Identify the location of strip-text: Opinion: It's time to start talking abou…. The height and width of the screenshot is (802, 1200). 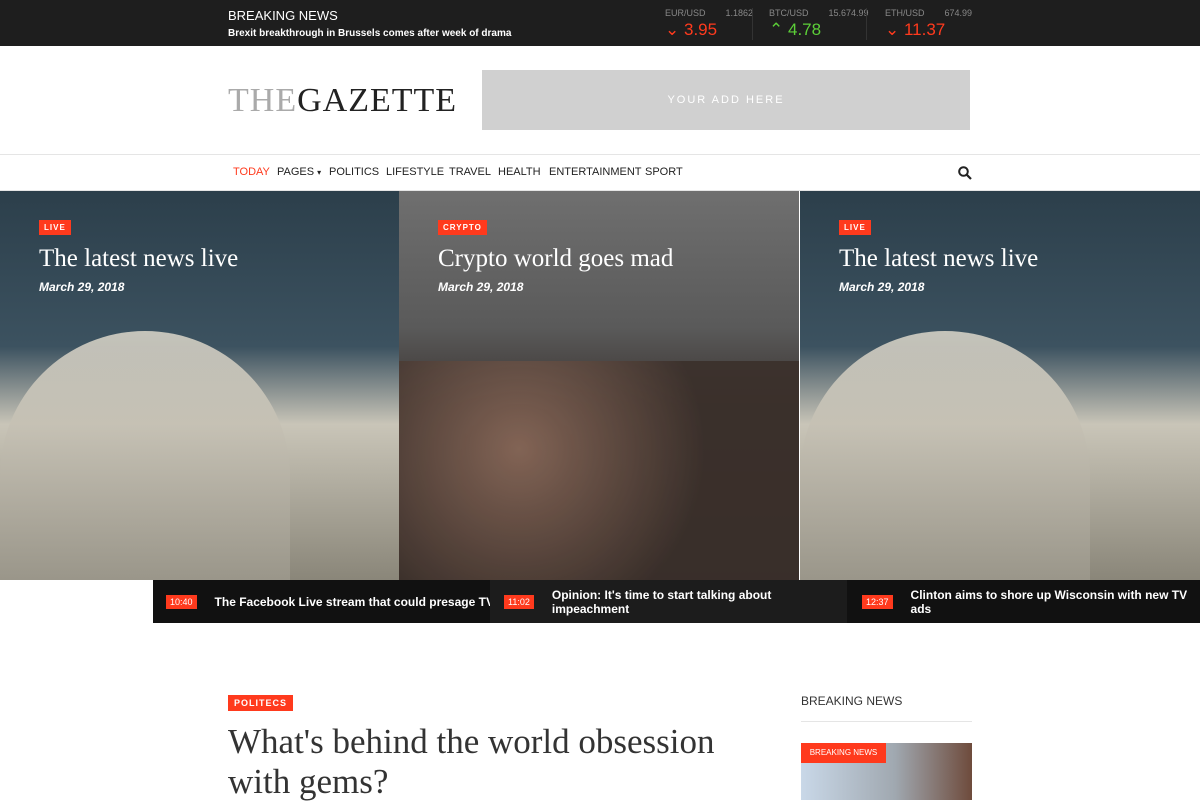
(661, 601).